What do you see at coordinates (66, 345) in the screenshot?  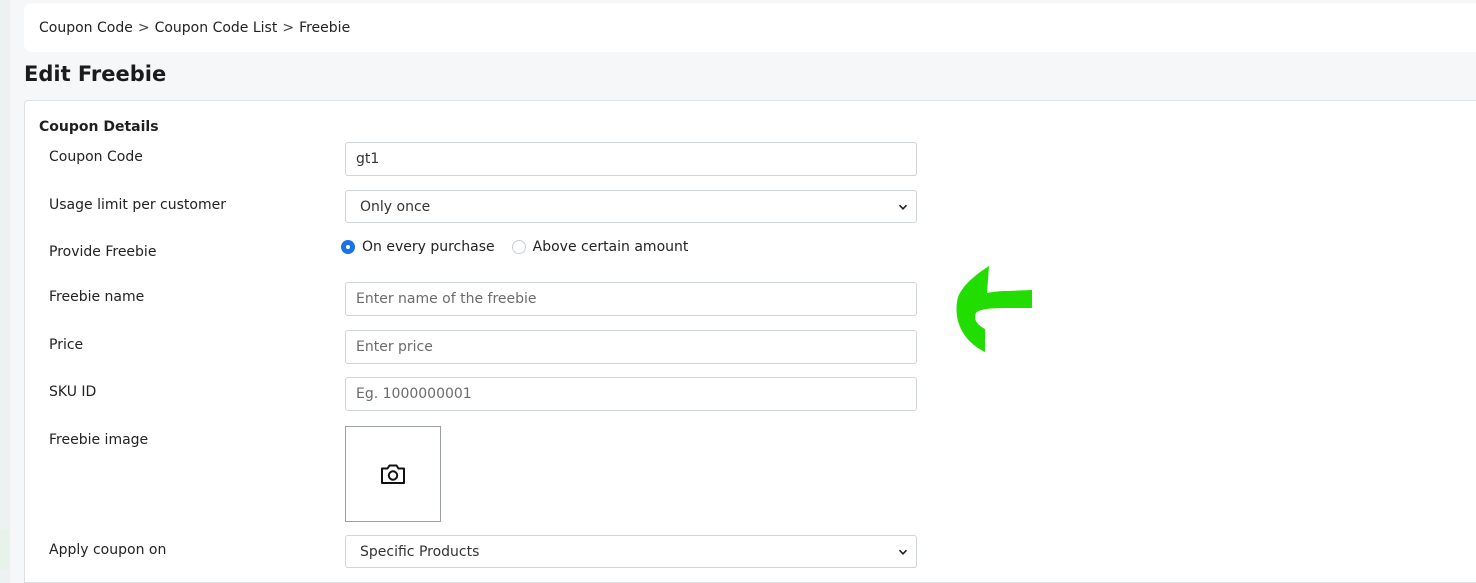 I see `price-label: Price` at bounding box center [66, 345].